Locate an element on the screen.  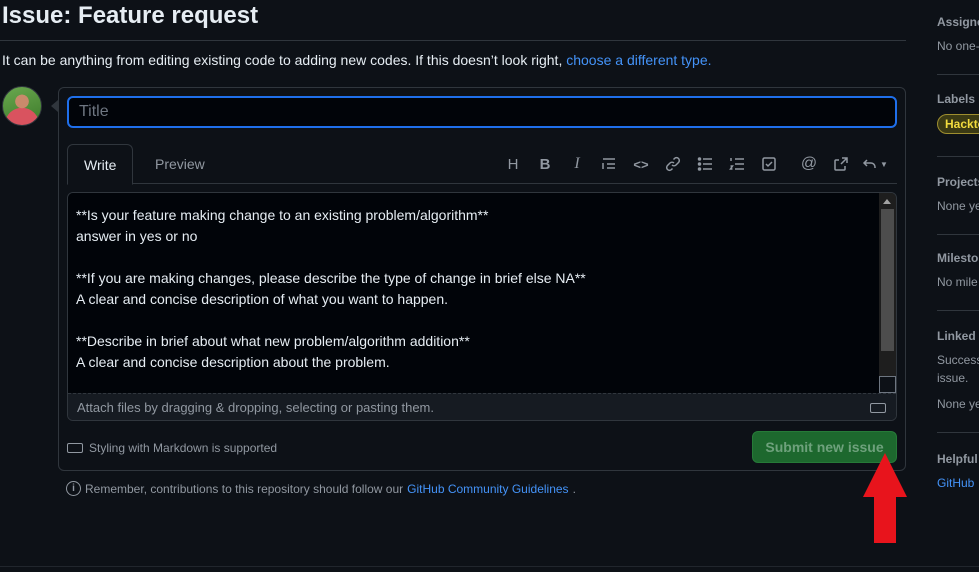
ordered-list-icon is located at coordinates (737, 164).